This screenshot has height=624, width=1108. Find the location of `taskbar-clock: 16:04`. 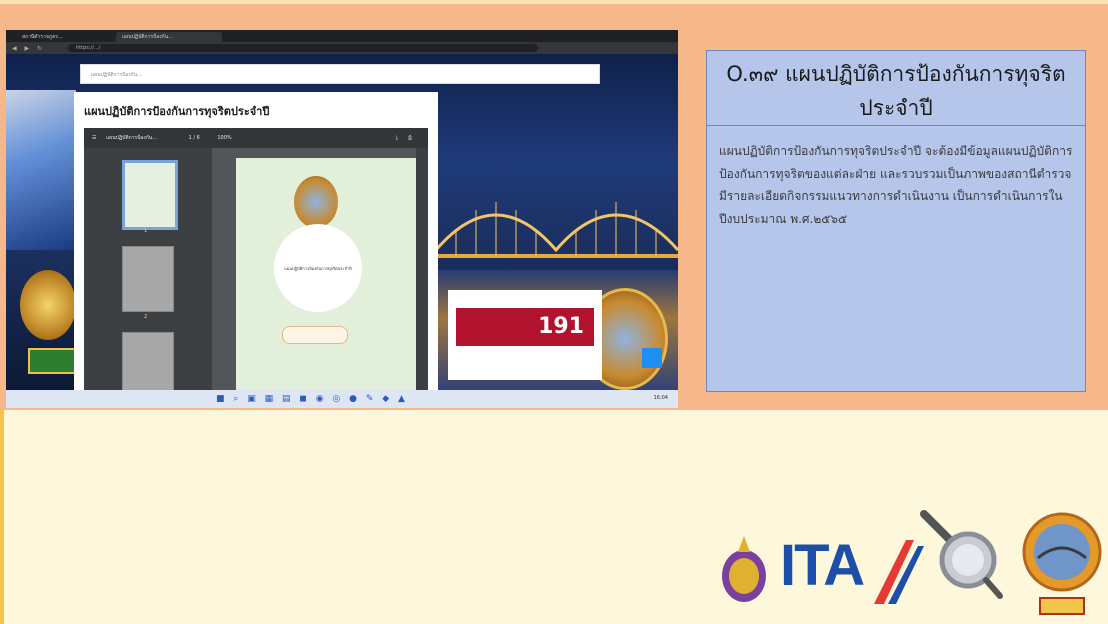

taskbar-clock: 16:04 is located at coordinates (660, 398).